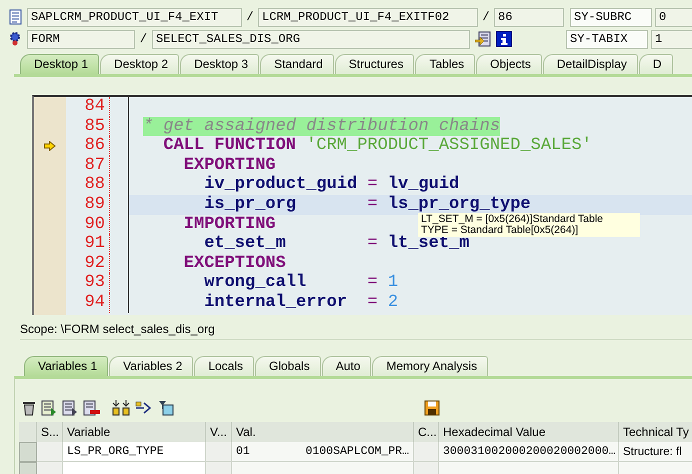  I want to click on code-identifier: wrong_call, so click(256, 283).